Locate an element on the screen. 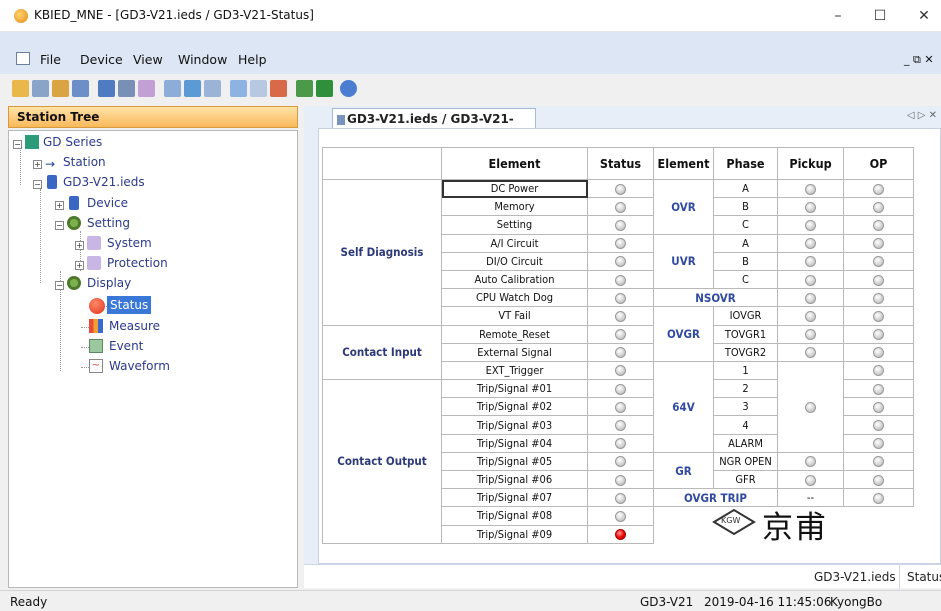 This screenshot has width=941, height=611. element-uvr: UVR is located at coordinates (683, 261).